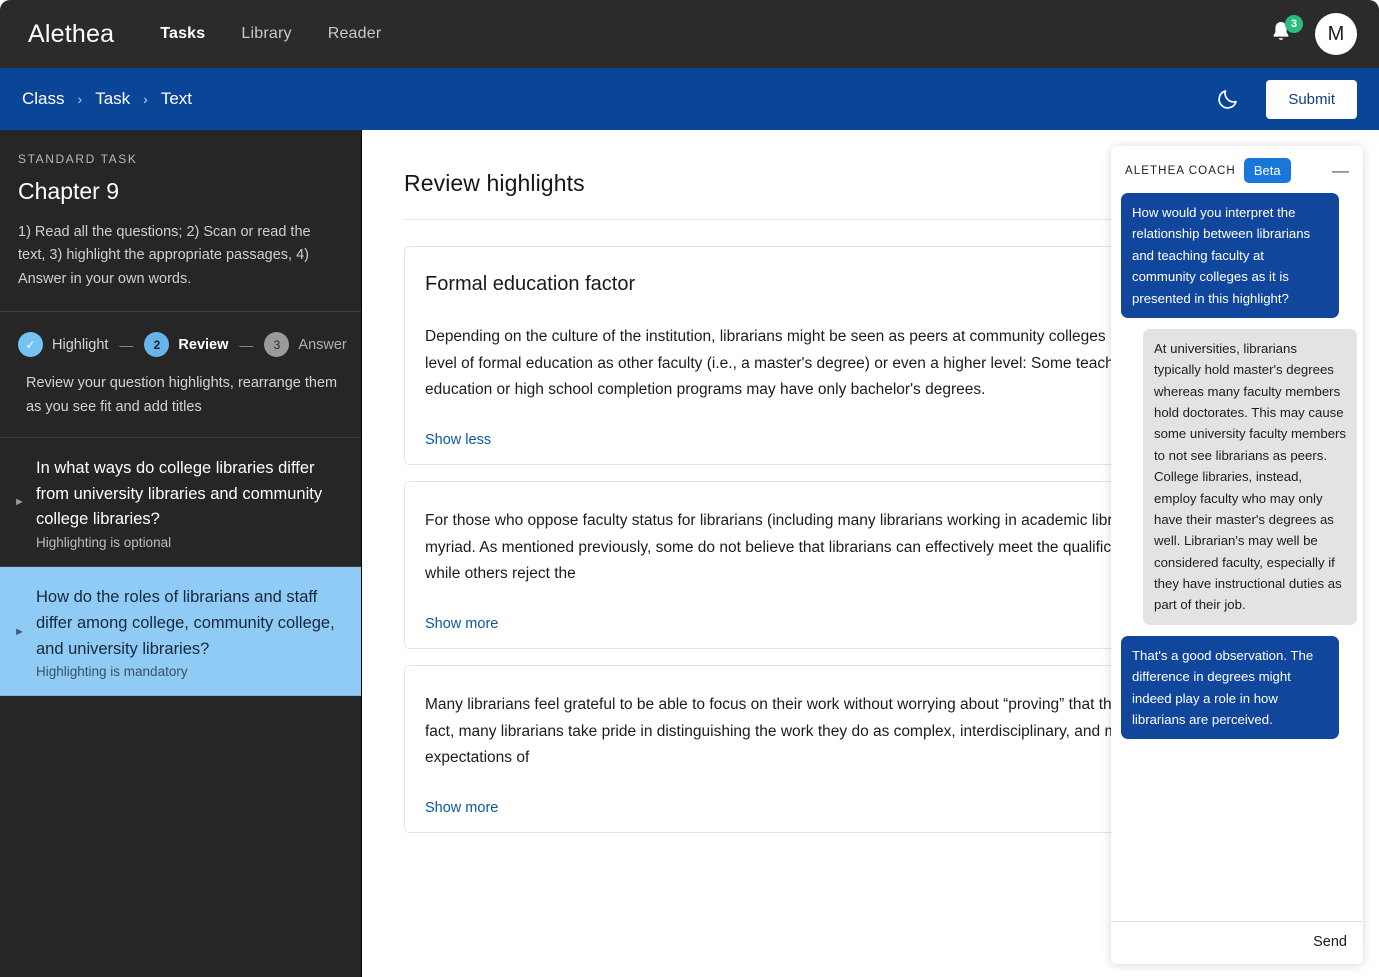  Describe the element at coordinates (1313, 34) in the screenshot. I see `nav-right-group: 3 M` at that location.